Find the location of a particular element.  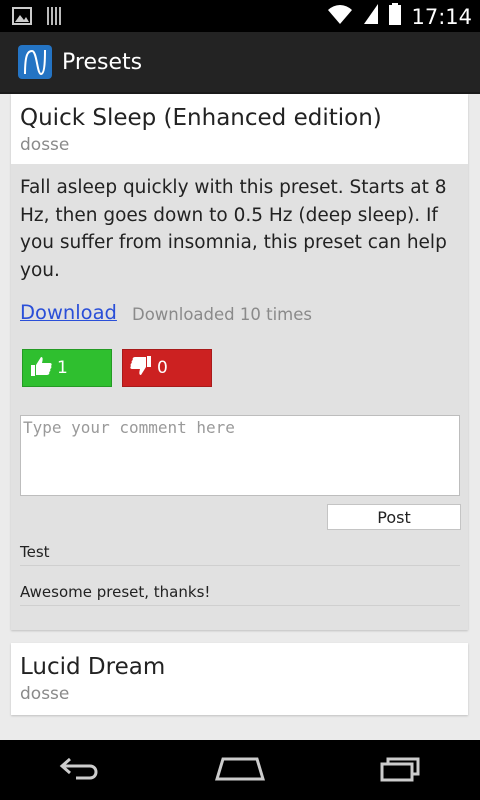

status-bar: 17:14 is located at coordinates (240, 16).